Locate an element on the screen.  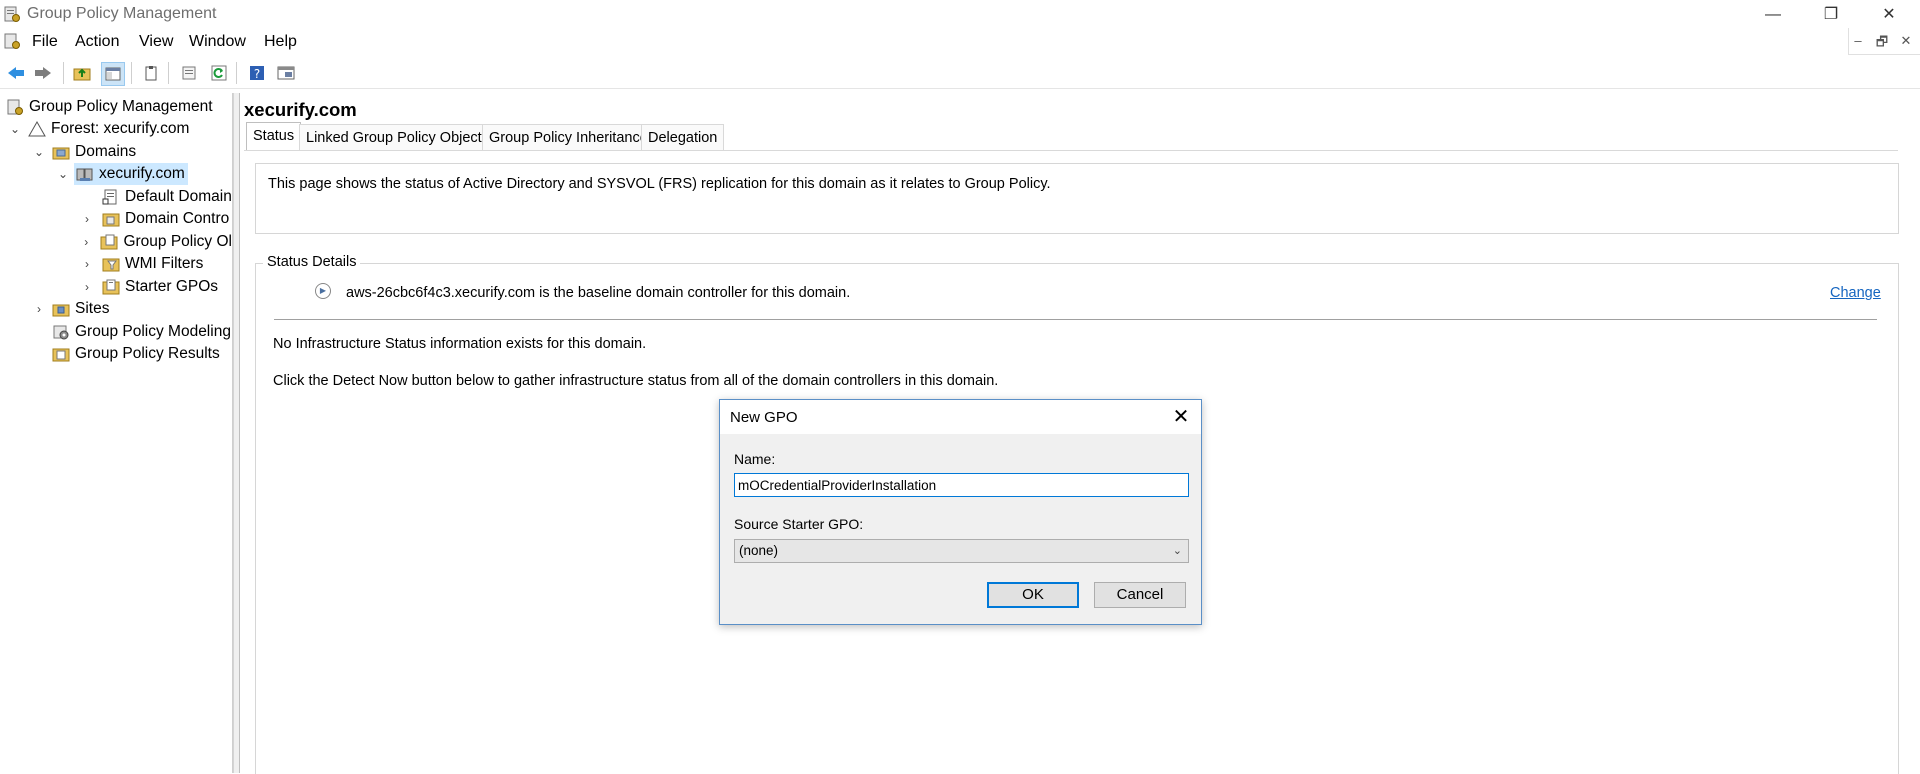
close-button: ✕ is located at coordinates (1889, 14).